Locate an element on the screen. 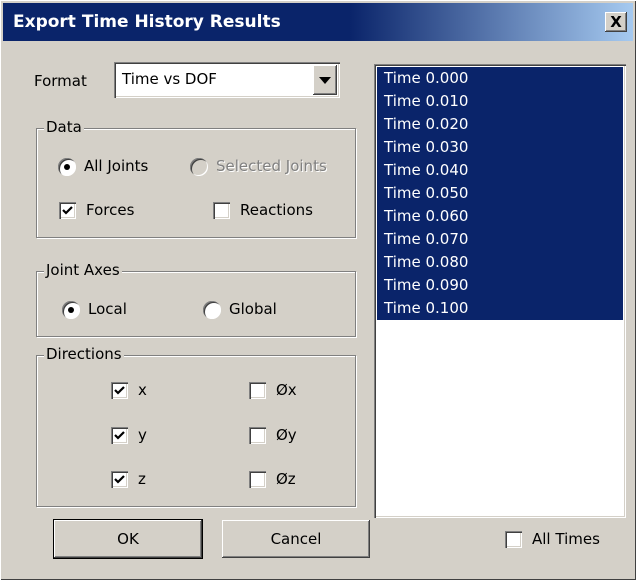 The width and height of the screenshot is (636, 580). all-times-checkbox is located at coordinates (513, 539).